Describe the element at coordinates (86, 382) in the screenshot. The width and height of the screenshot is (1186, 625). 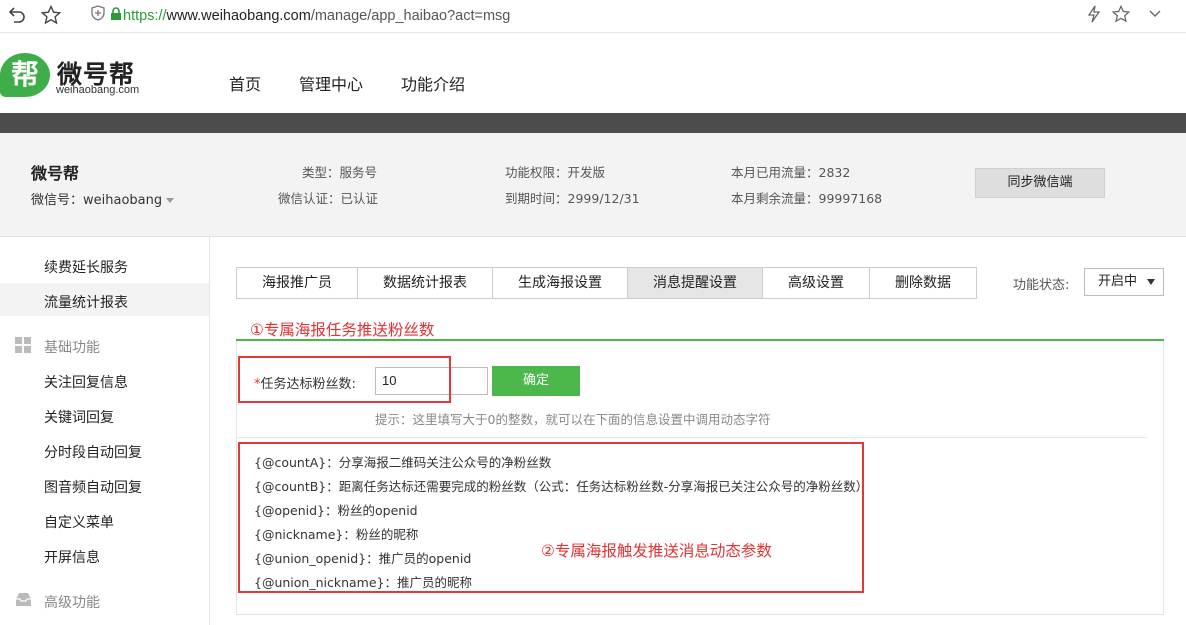
I see `sidebar-item-follow-reply: 关注回复信息` at that location.